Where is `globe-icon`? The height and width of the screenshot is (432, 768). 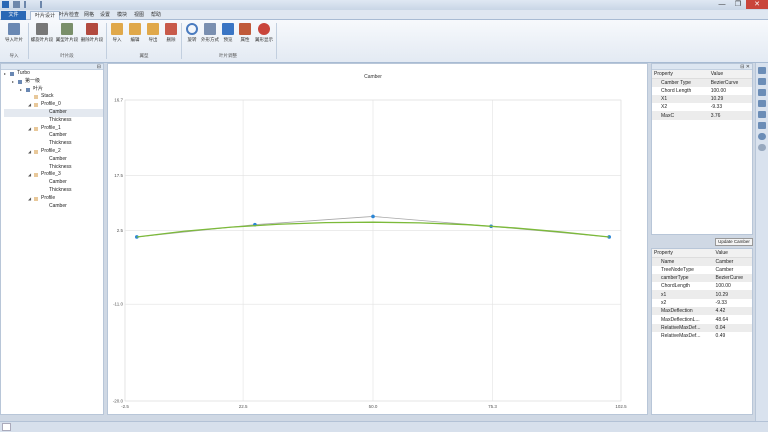
globe-icon is located at coordinates (762, 136).